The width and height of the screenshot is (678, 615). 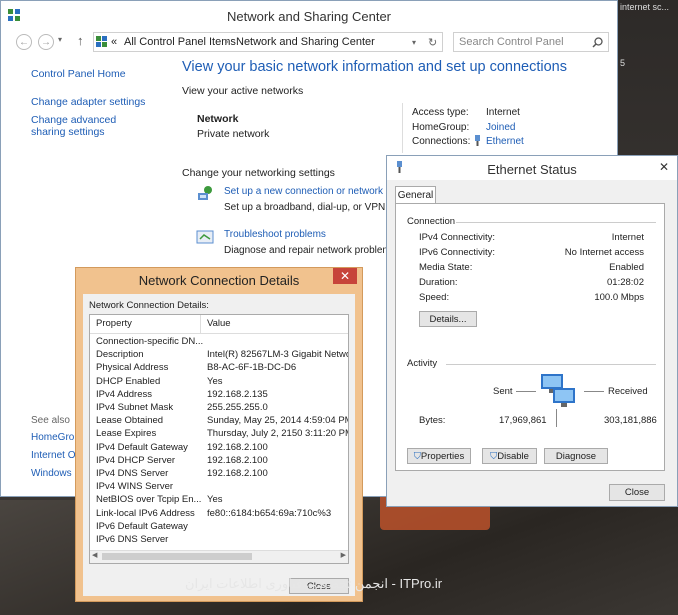 What do you see at coordinates (237, 394) in the screenshot?
I see `table-row-value: 192.168.2.135` at bounding box center [237, 394].